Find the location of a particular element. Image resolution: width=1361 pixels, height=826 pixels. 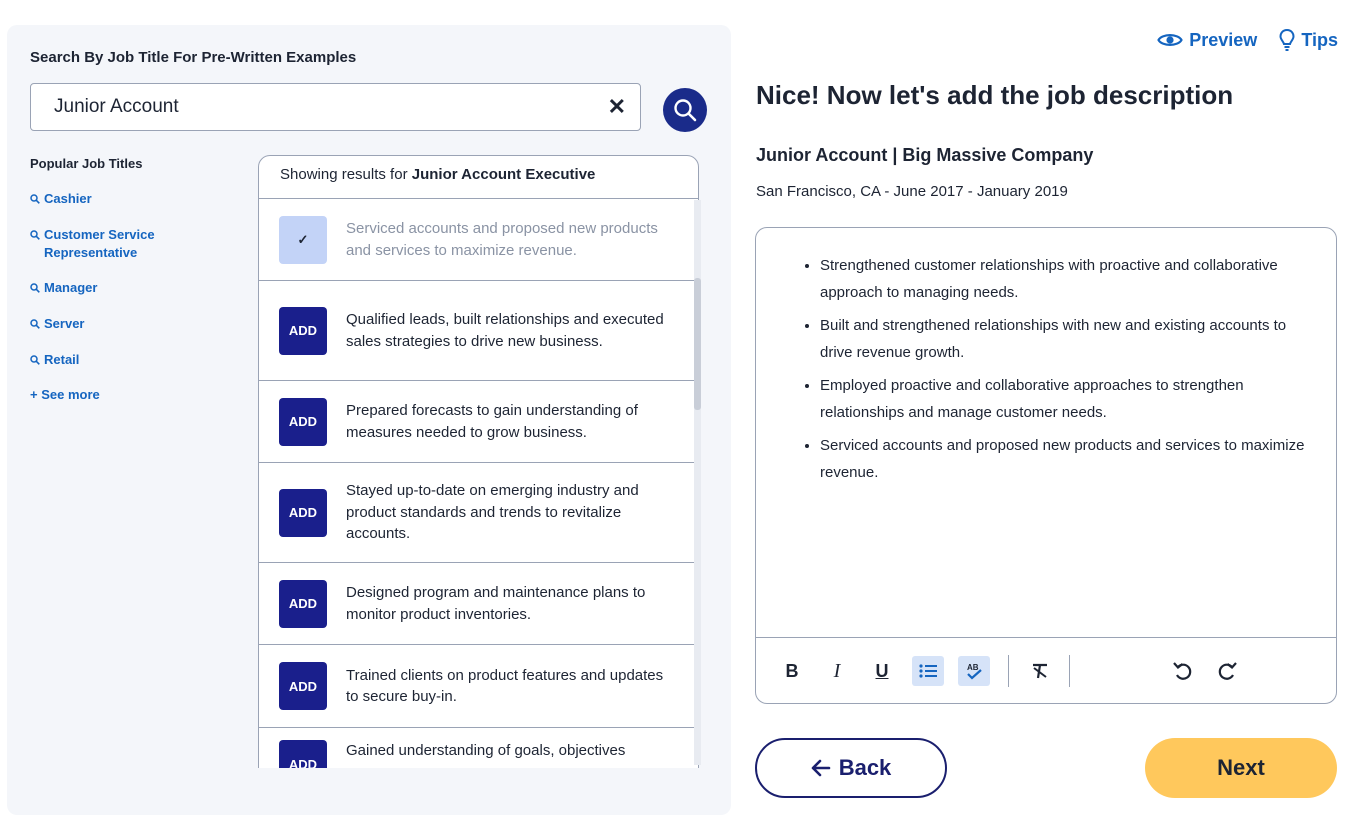

next-button: Next is located at coordinates (1241, 768).